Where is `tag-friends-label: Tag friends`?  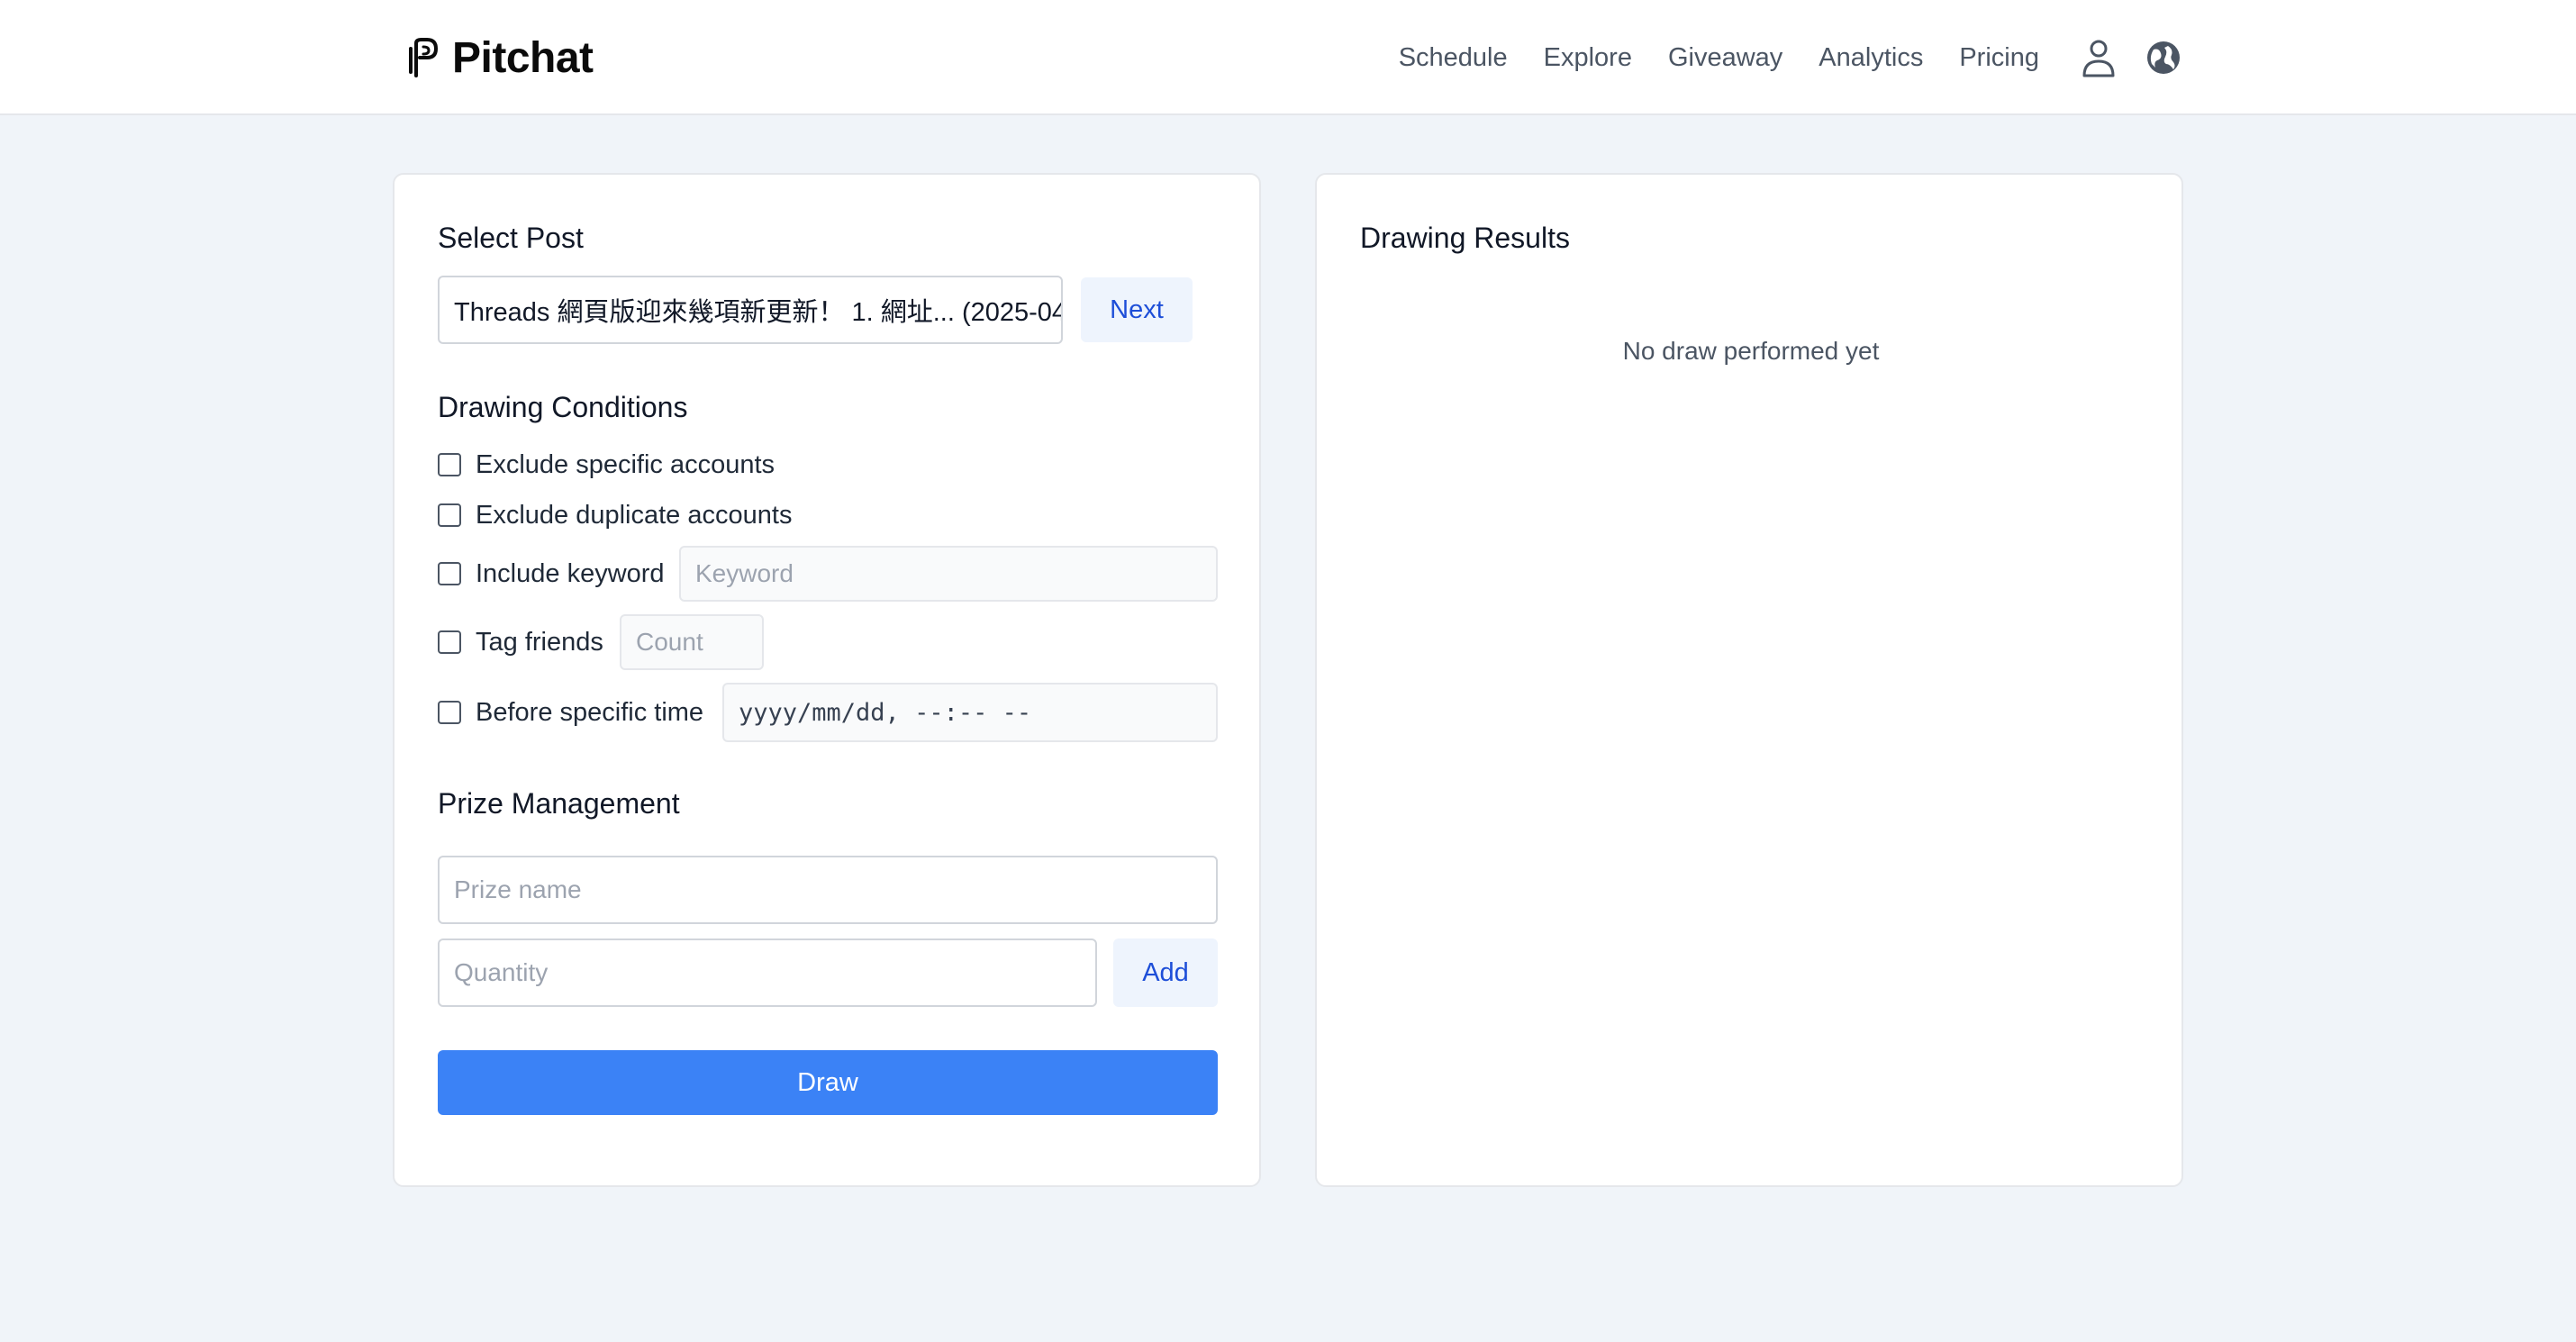
tag-friends-label: Tag friends is located at coordinates (539, 642).